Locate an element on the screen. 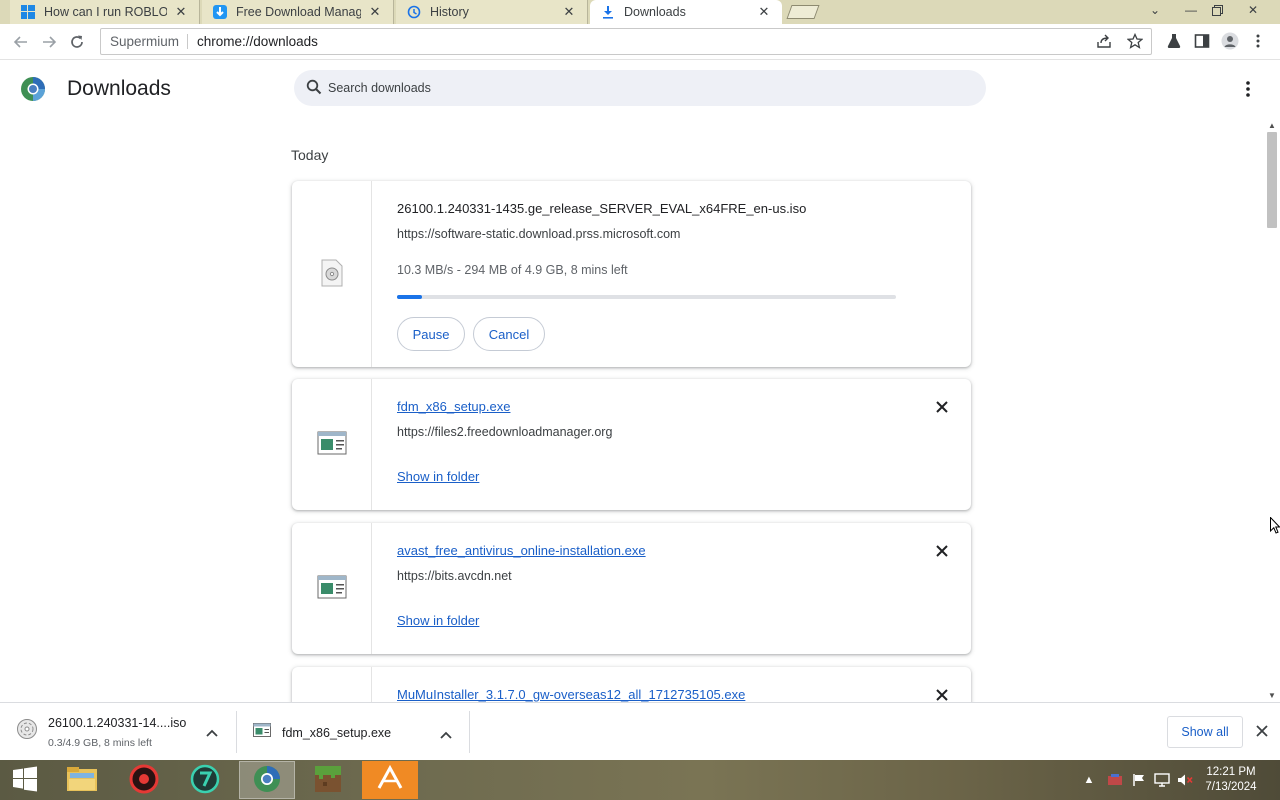 The width and height of the screenshot is (1280, 800). extensions-flask-icon is located at coordinates (1174, 41).